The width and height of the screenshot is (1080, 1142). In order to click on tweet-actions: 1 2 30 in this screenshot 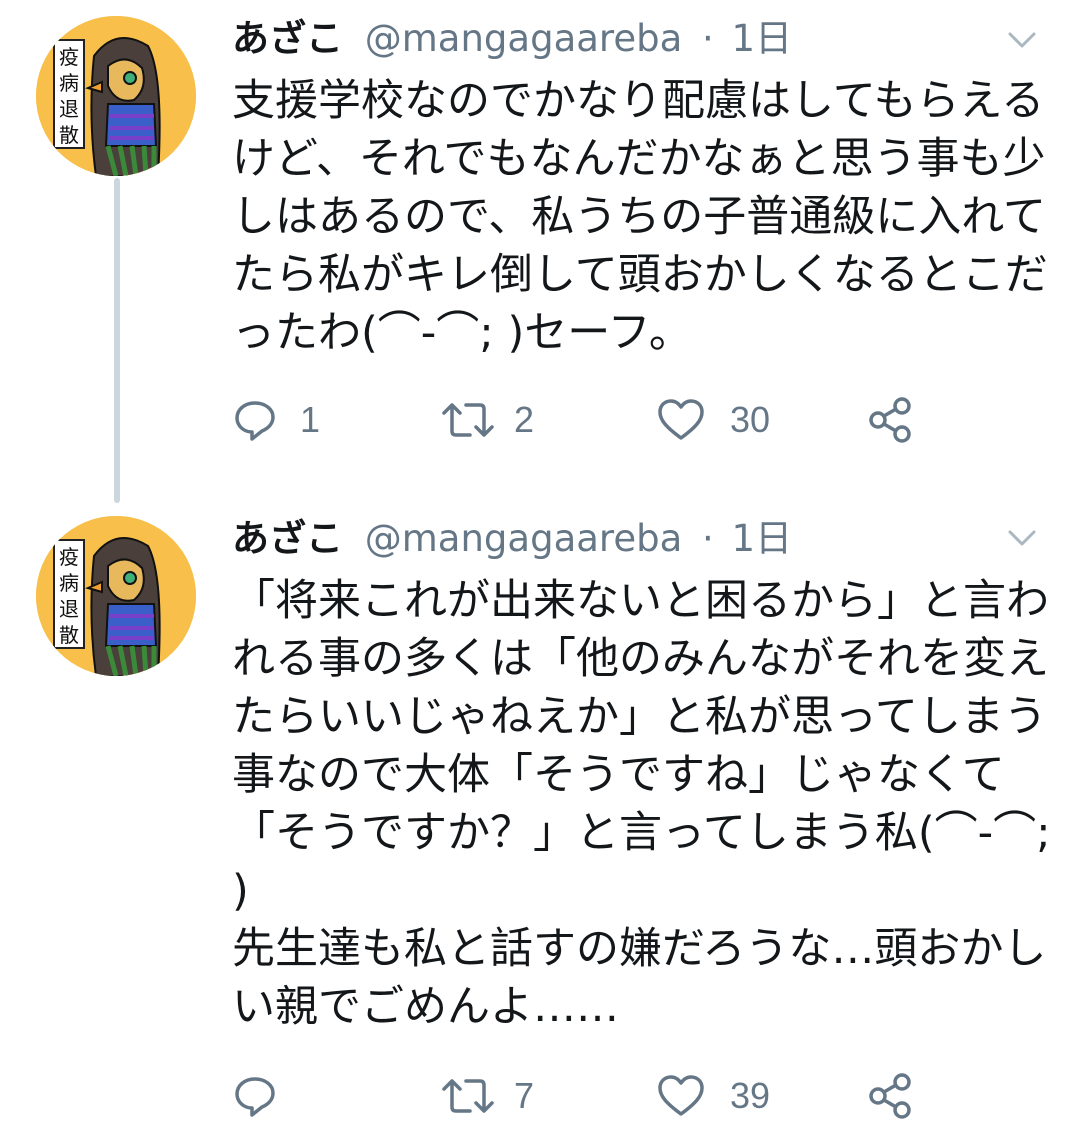, I will do `click(540, 420)`.